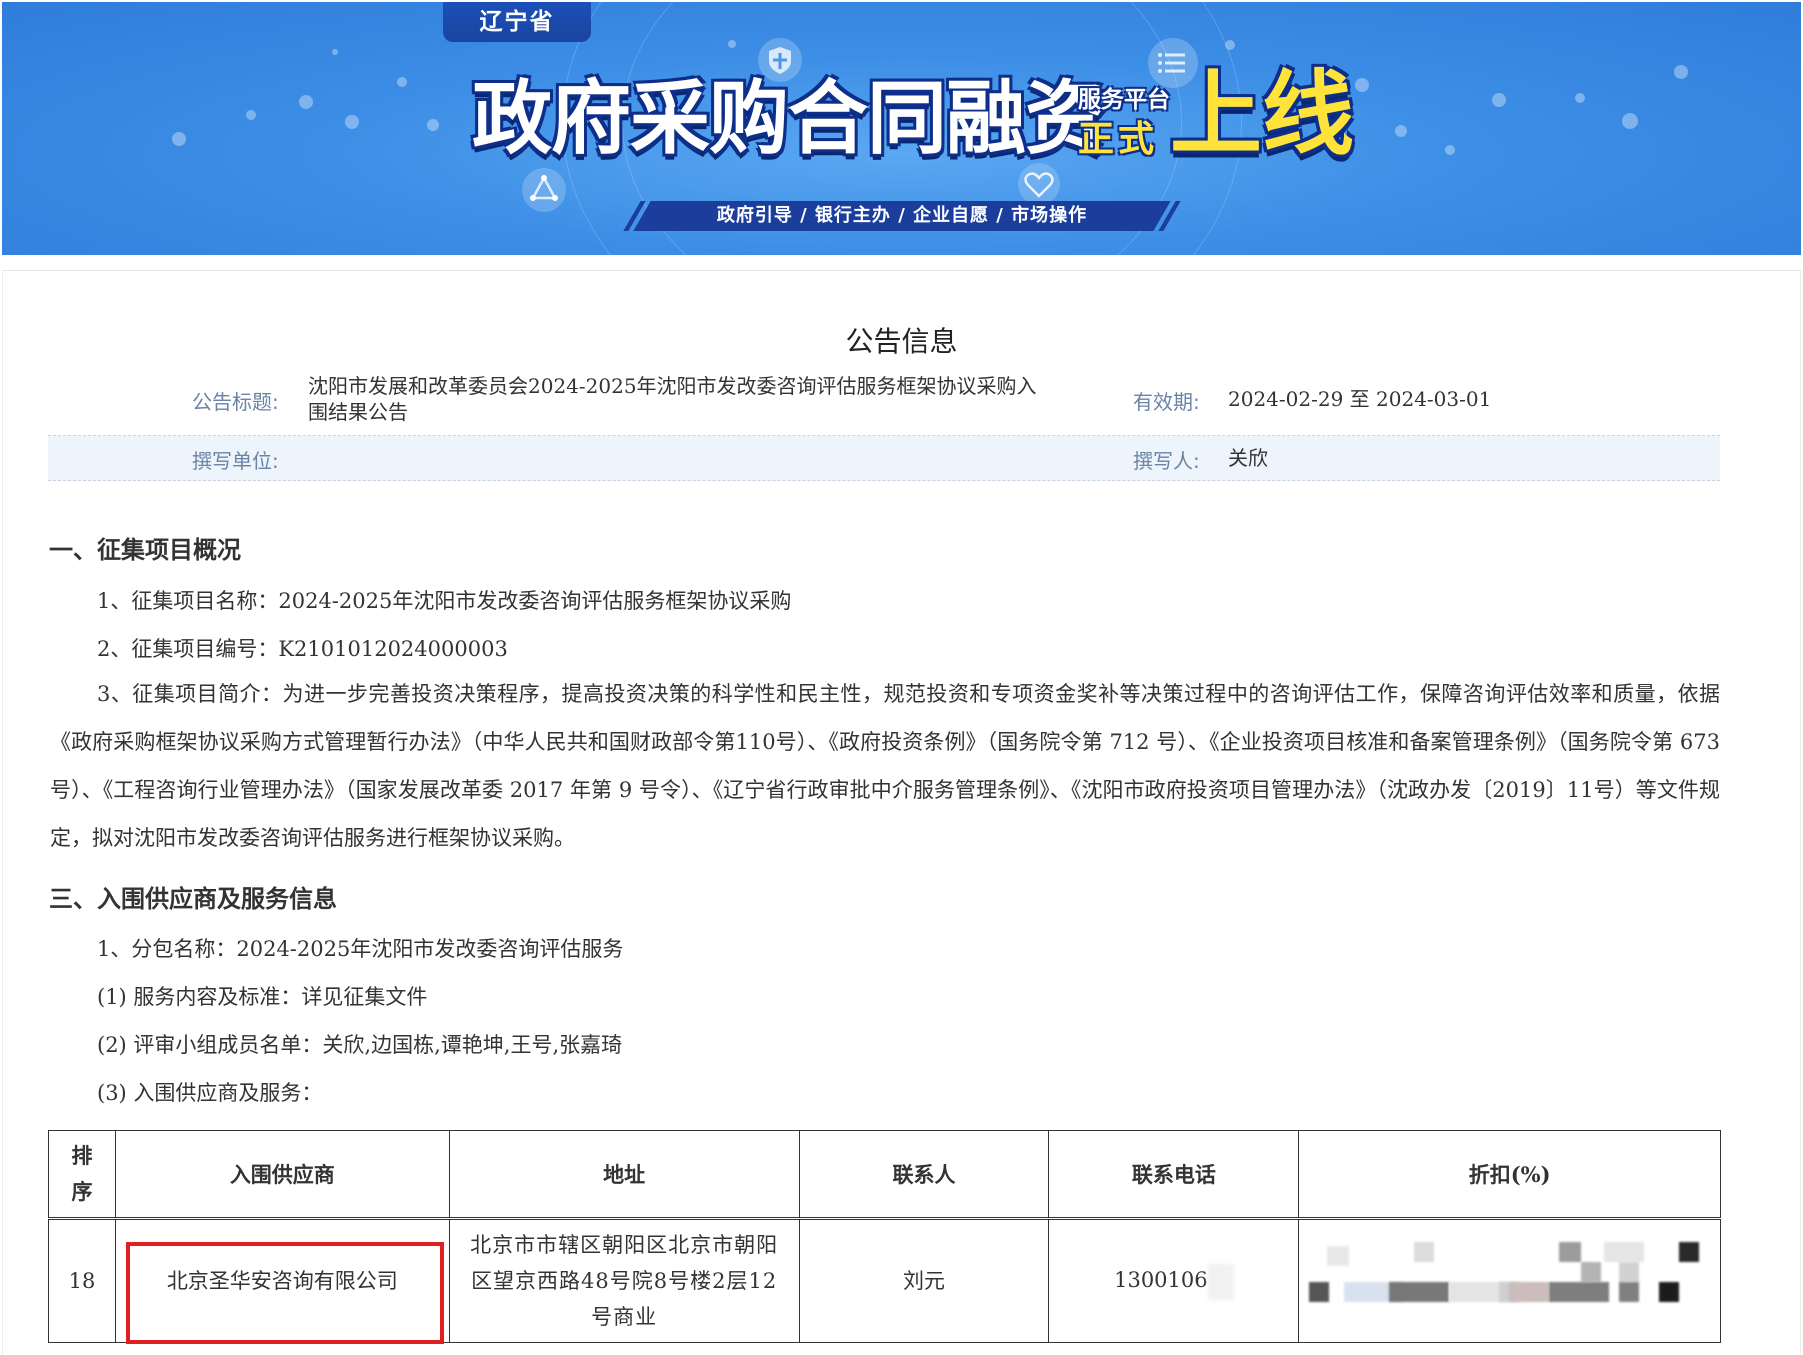  Describe the element at coordinates (444, 601) in the screenshot. I see `project-name: 1、征集项目名称：2024-2025年沈阳市发改委咨询评估服务框架协议采购` at that location.